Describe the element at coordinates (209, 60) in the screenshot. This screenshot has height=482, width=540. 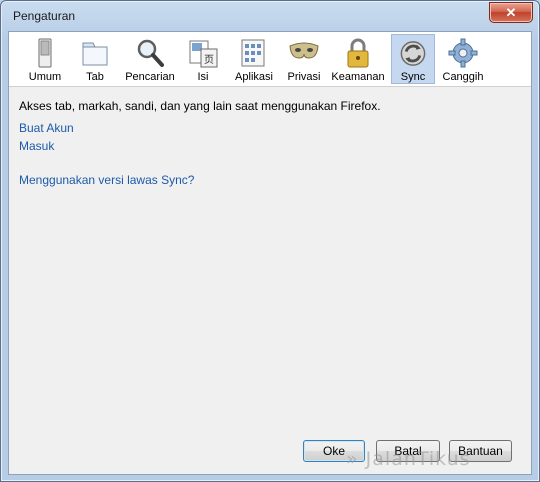
I see `svg-text: 页` at that location.